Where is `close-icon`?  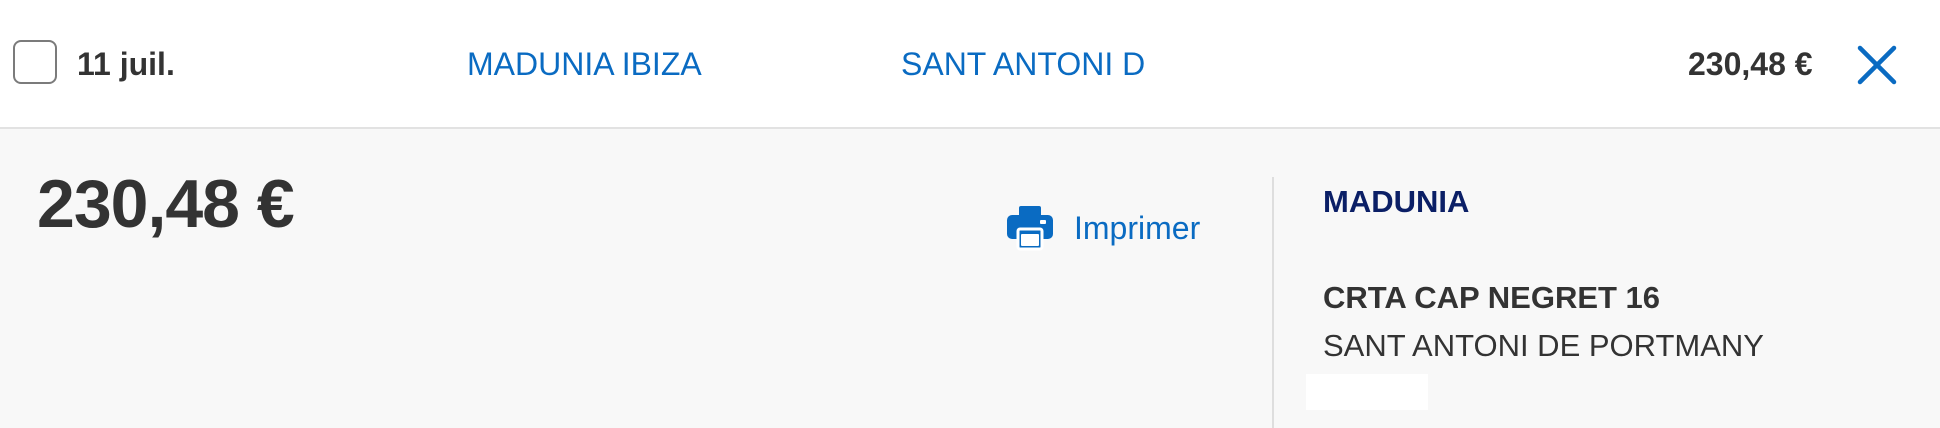
close-icon is located at coordinates (1877, 65).